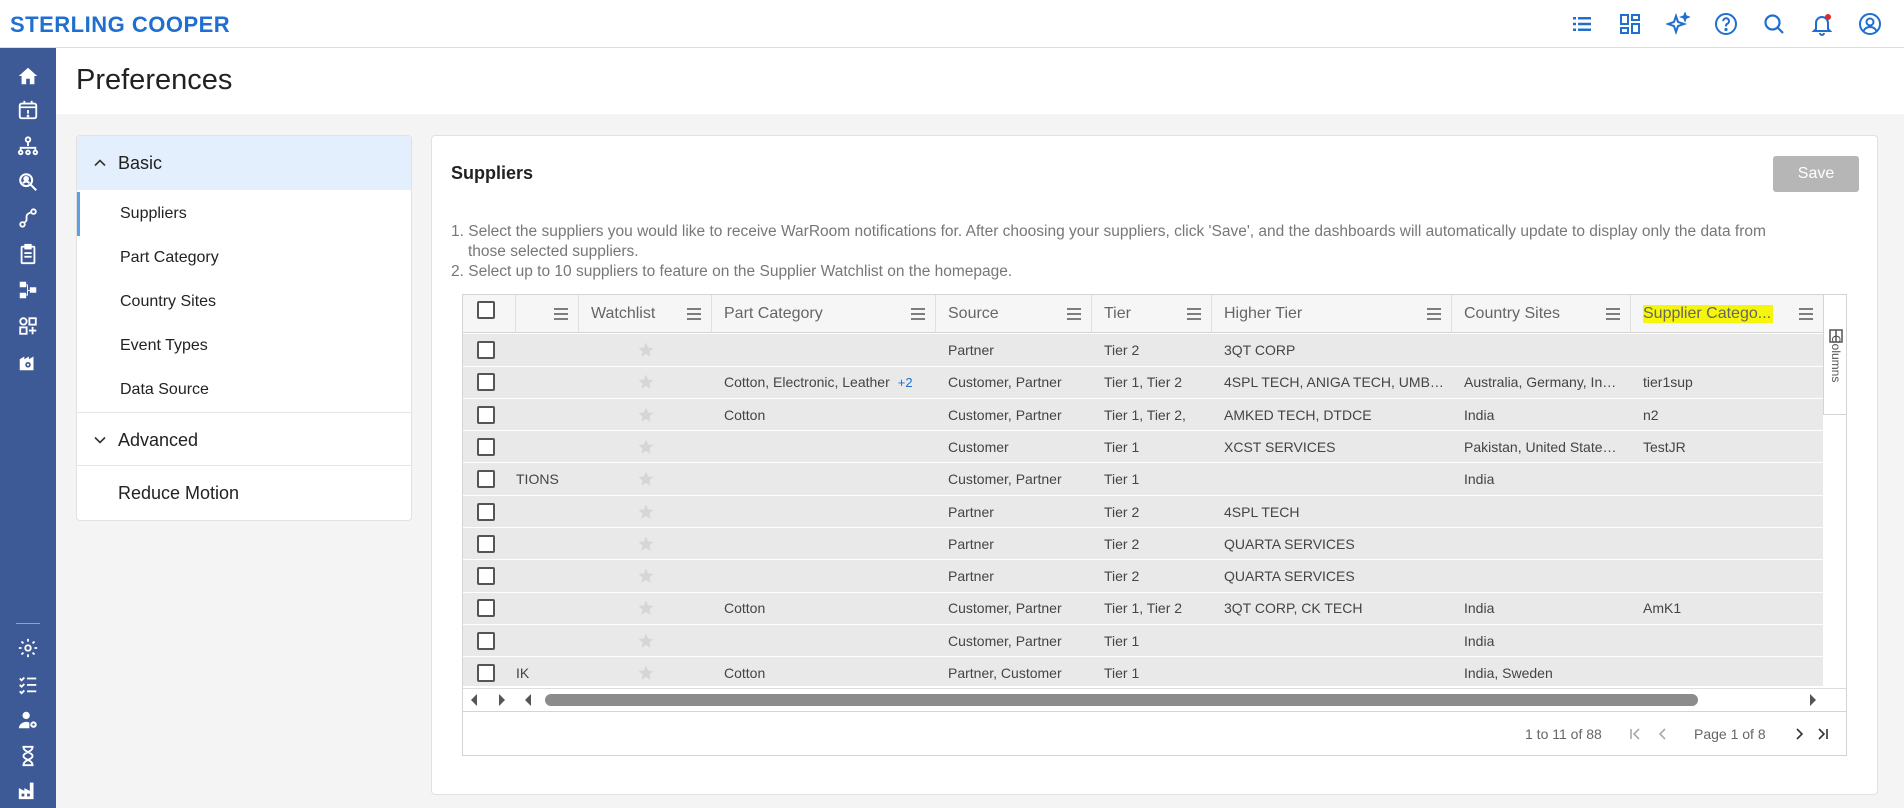 The width and height of the screenshot is (1904, 808). I want to click on dashboard-icon, so click(1630, 24).